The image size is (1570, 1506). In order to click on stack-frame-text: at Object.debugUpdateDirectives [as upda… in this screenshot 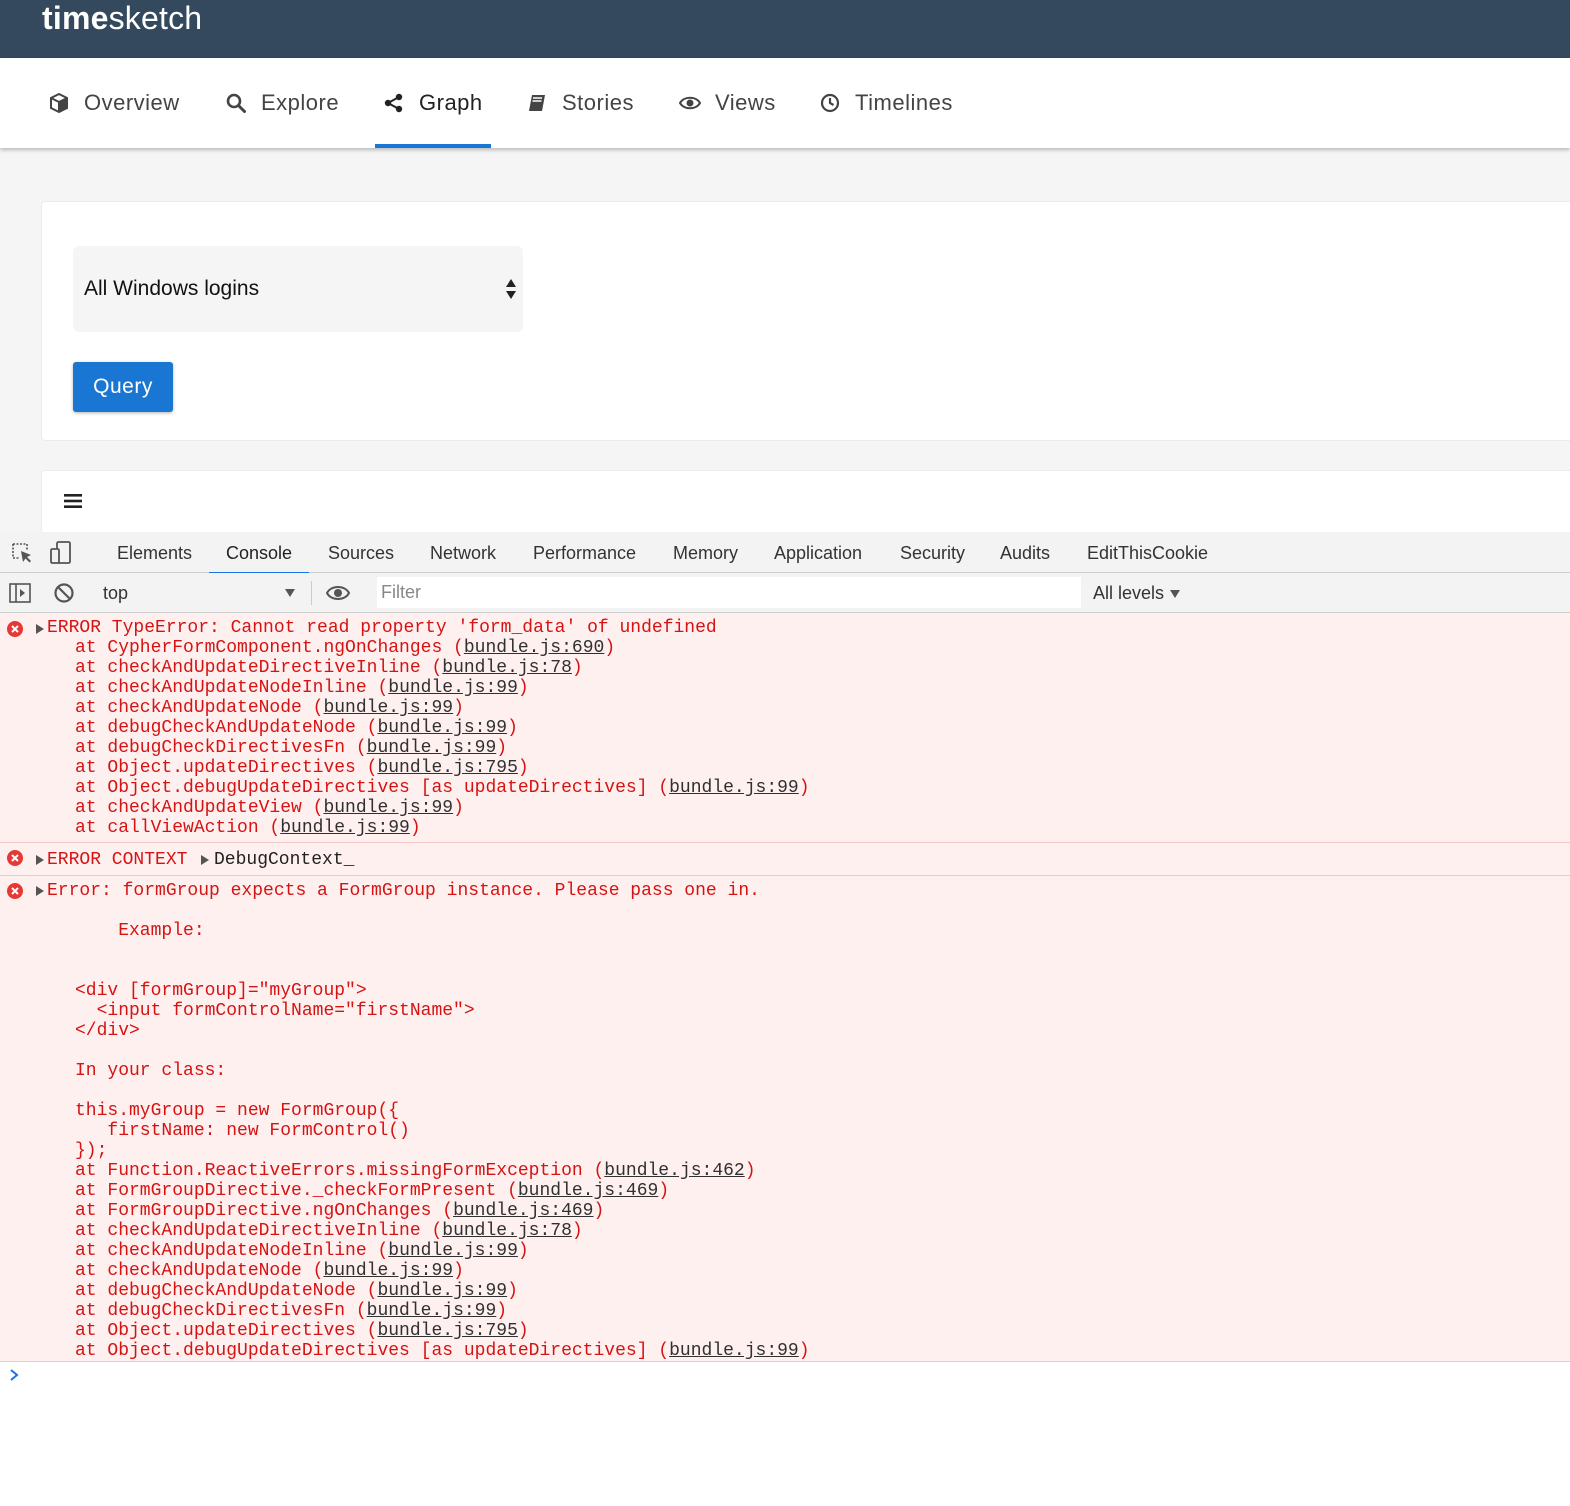, I will do `click(372, 788)`.